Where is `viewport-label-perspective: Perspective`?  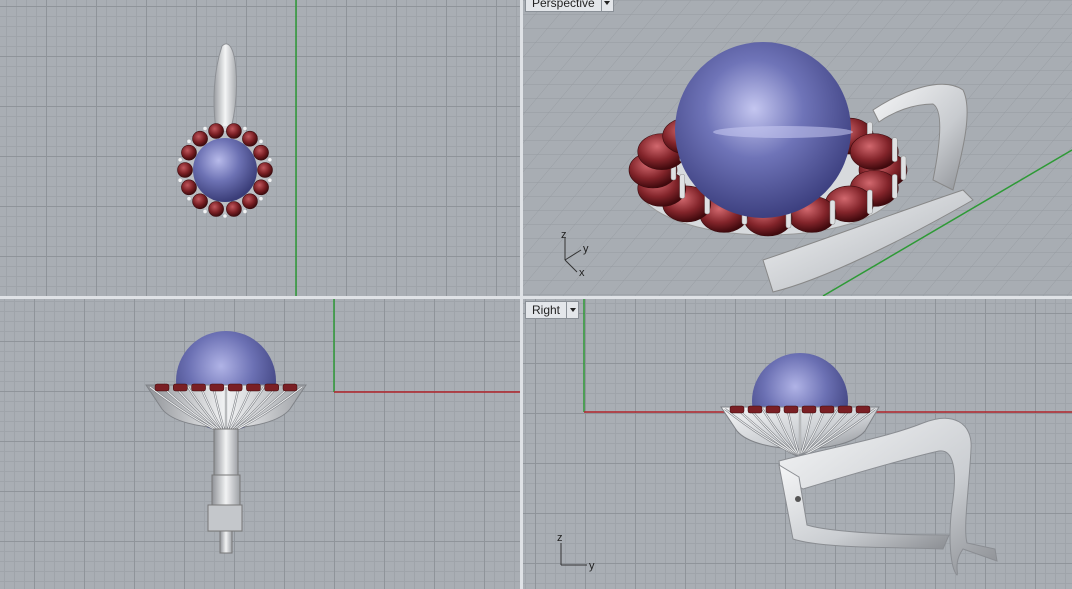 viewport-label-perspective: Perspective is located at coordinates (569, 6).